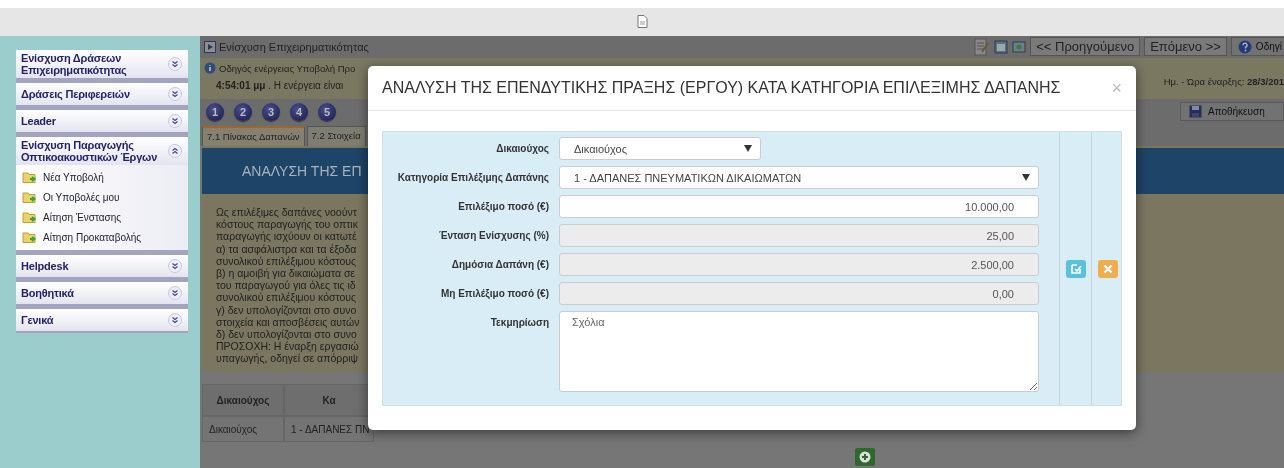 This screenshot has height=468, width=1284. Describe the element at coordinates (102, 237) in the screenshot. I see `menu-item: Αίτηση Προκαταβολής` at that location.